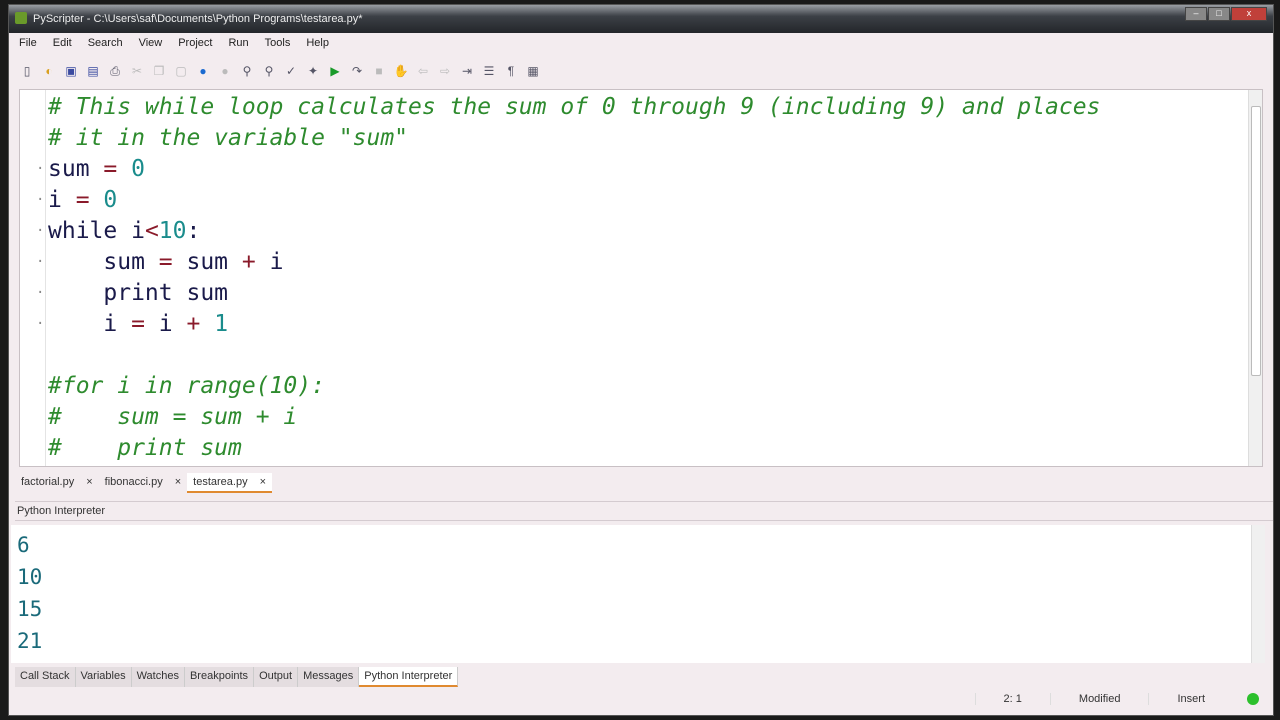 This screenshot has height=720, width=1280. I want to click on tab-call-stack: Call Stack, so click(45, 677).